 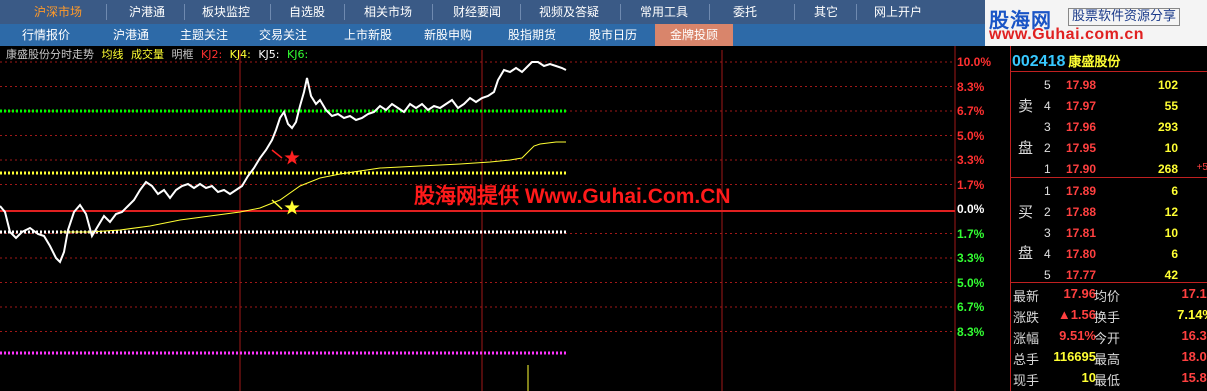 I want to click on tab: 交易关注, so click(x=283, y=35).